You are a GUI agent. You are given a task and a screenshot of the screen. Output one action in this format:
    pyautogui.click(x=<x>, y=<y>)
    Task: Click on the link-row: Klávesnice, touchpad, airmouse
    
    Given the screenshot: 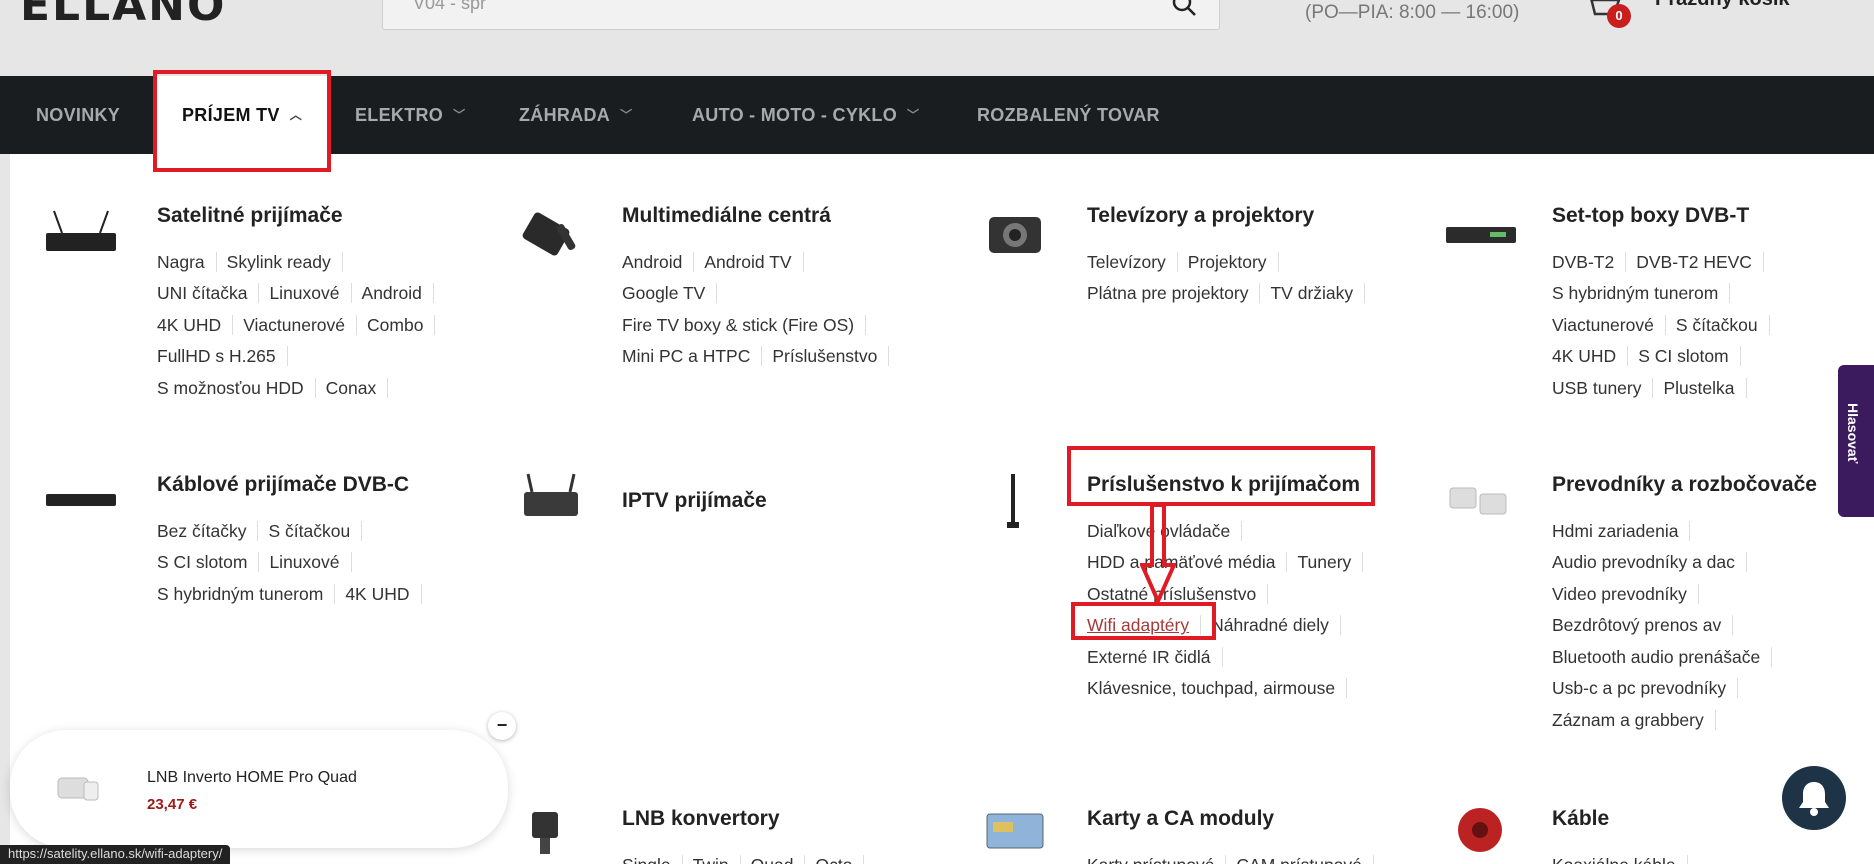 What is the action you would take?
    pyautogui.click(x=1230, y=689)
    